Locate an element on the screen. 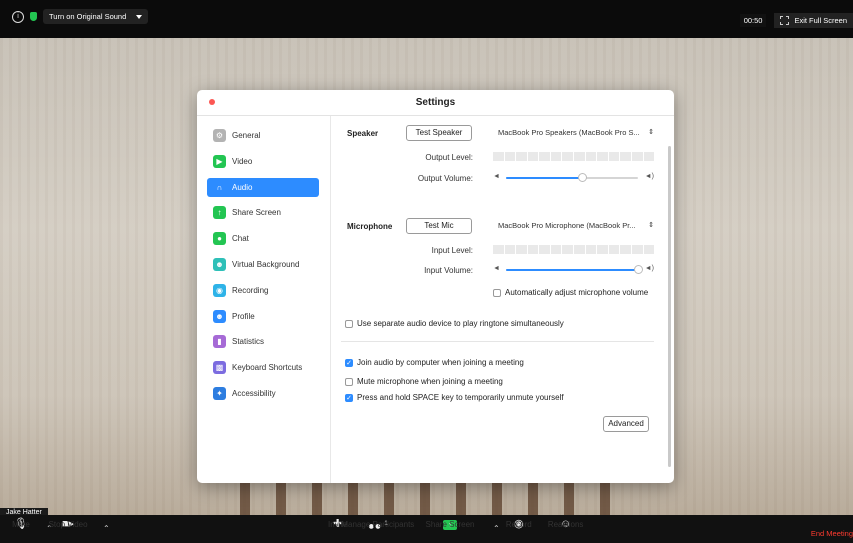 The height and width of the screenshot is (543, 853). auto-adjust-mic-checkbox: Automatically adjust microphone volume is located at coordinates (570, 292).